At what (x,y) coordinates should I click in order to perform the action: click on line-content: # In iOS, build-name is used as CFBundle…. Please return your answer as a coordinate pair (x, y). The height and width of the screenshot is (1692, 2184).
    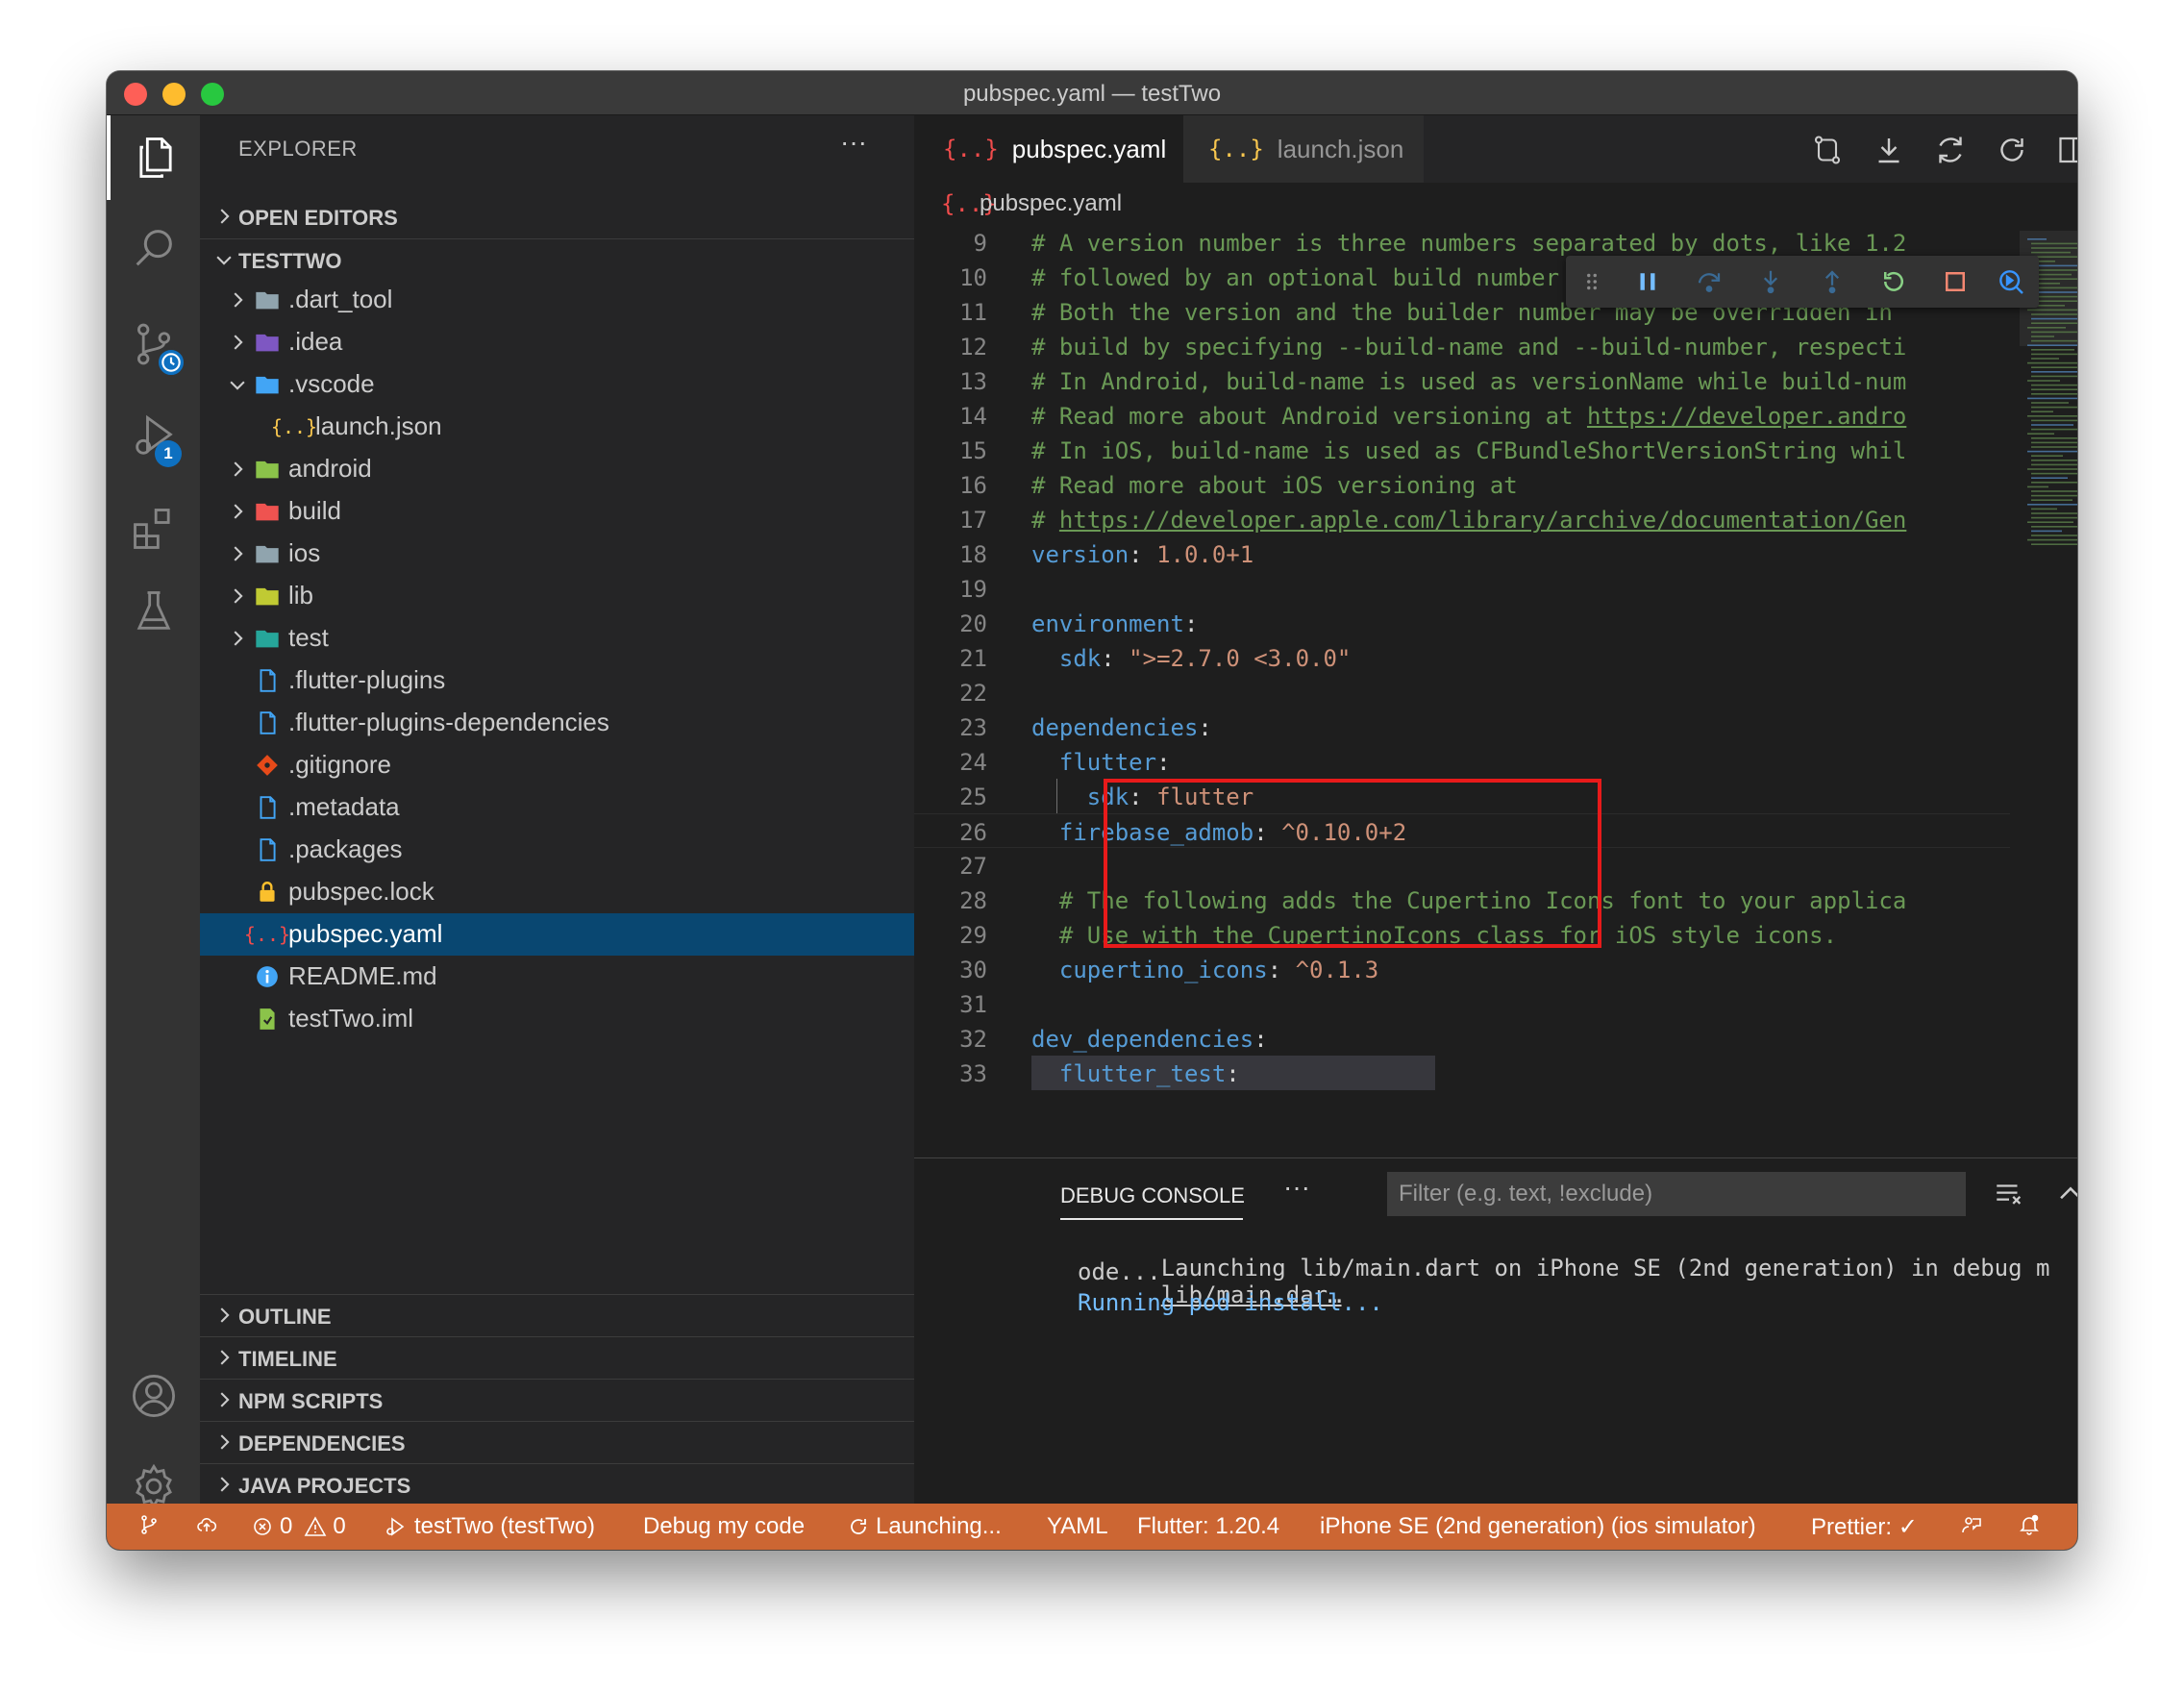
    Looking at the image, I should click on (1468, 450).